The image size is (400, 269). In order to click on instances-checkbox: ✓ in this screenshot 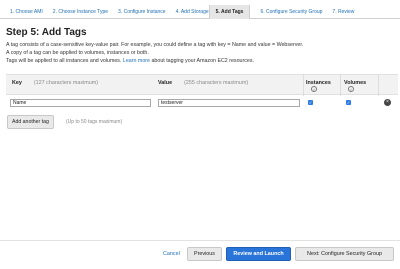, I will do `click(310, 102)`.